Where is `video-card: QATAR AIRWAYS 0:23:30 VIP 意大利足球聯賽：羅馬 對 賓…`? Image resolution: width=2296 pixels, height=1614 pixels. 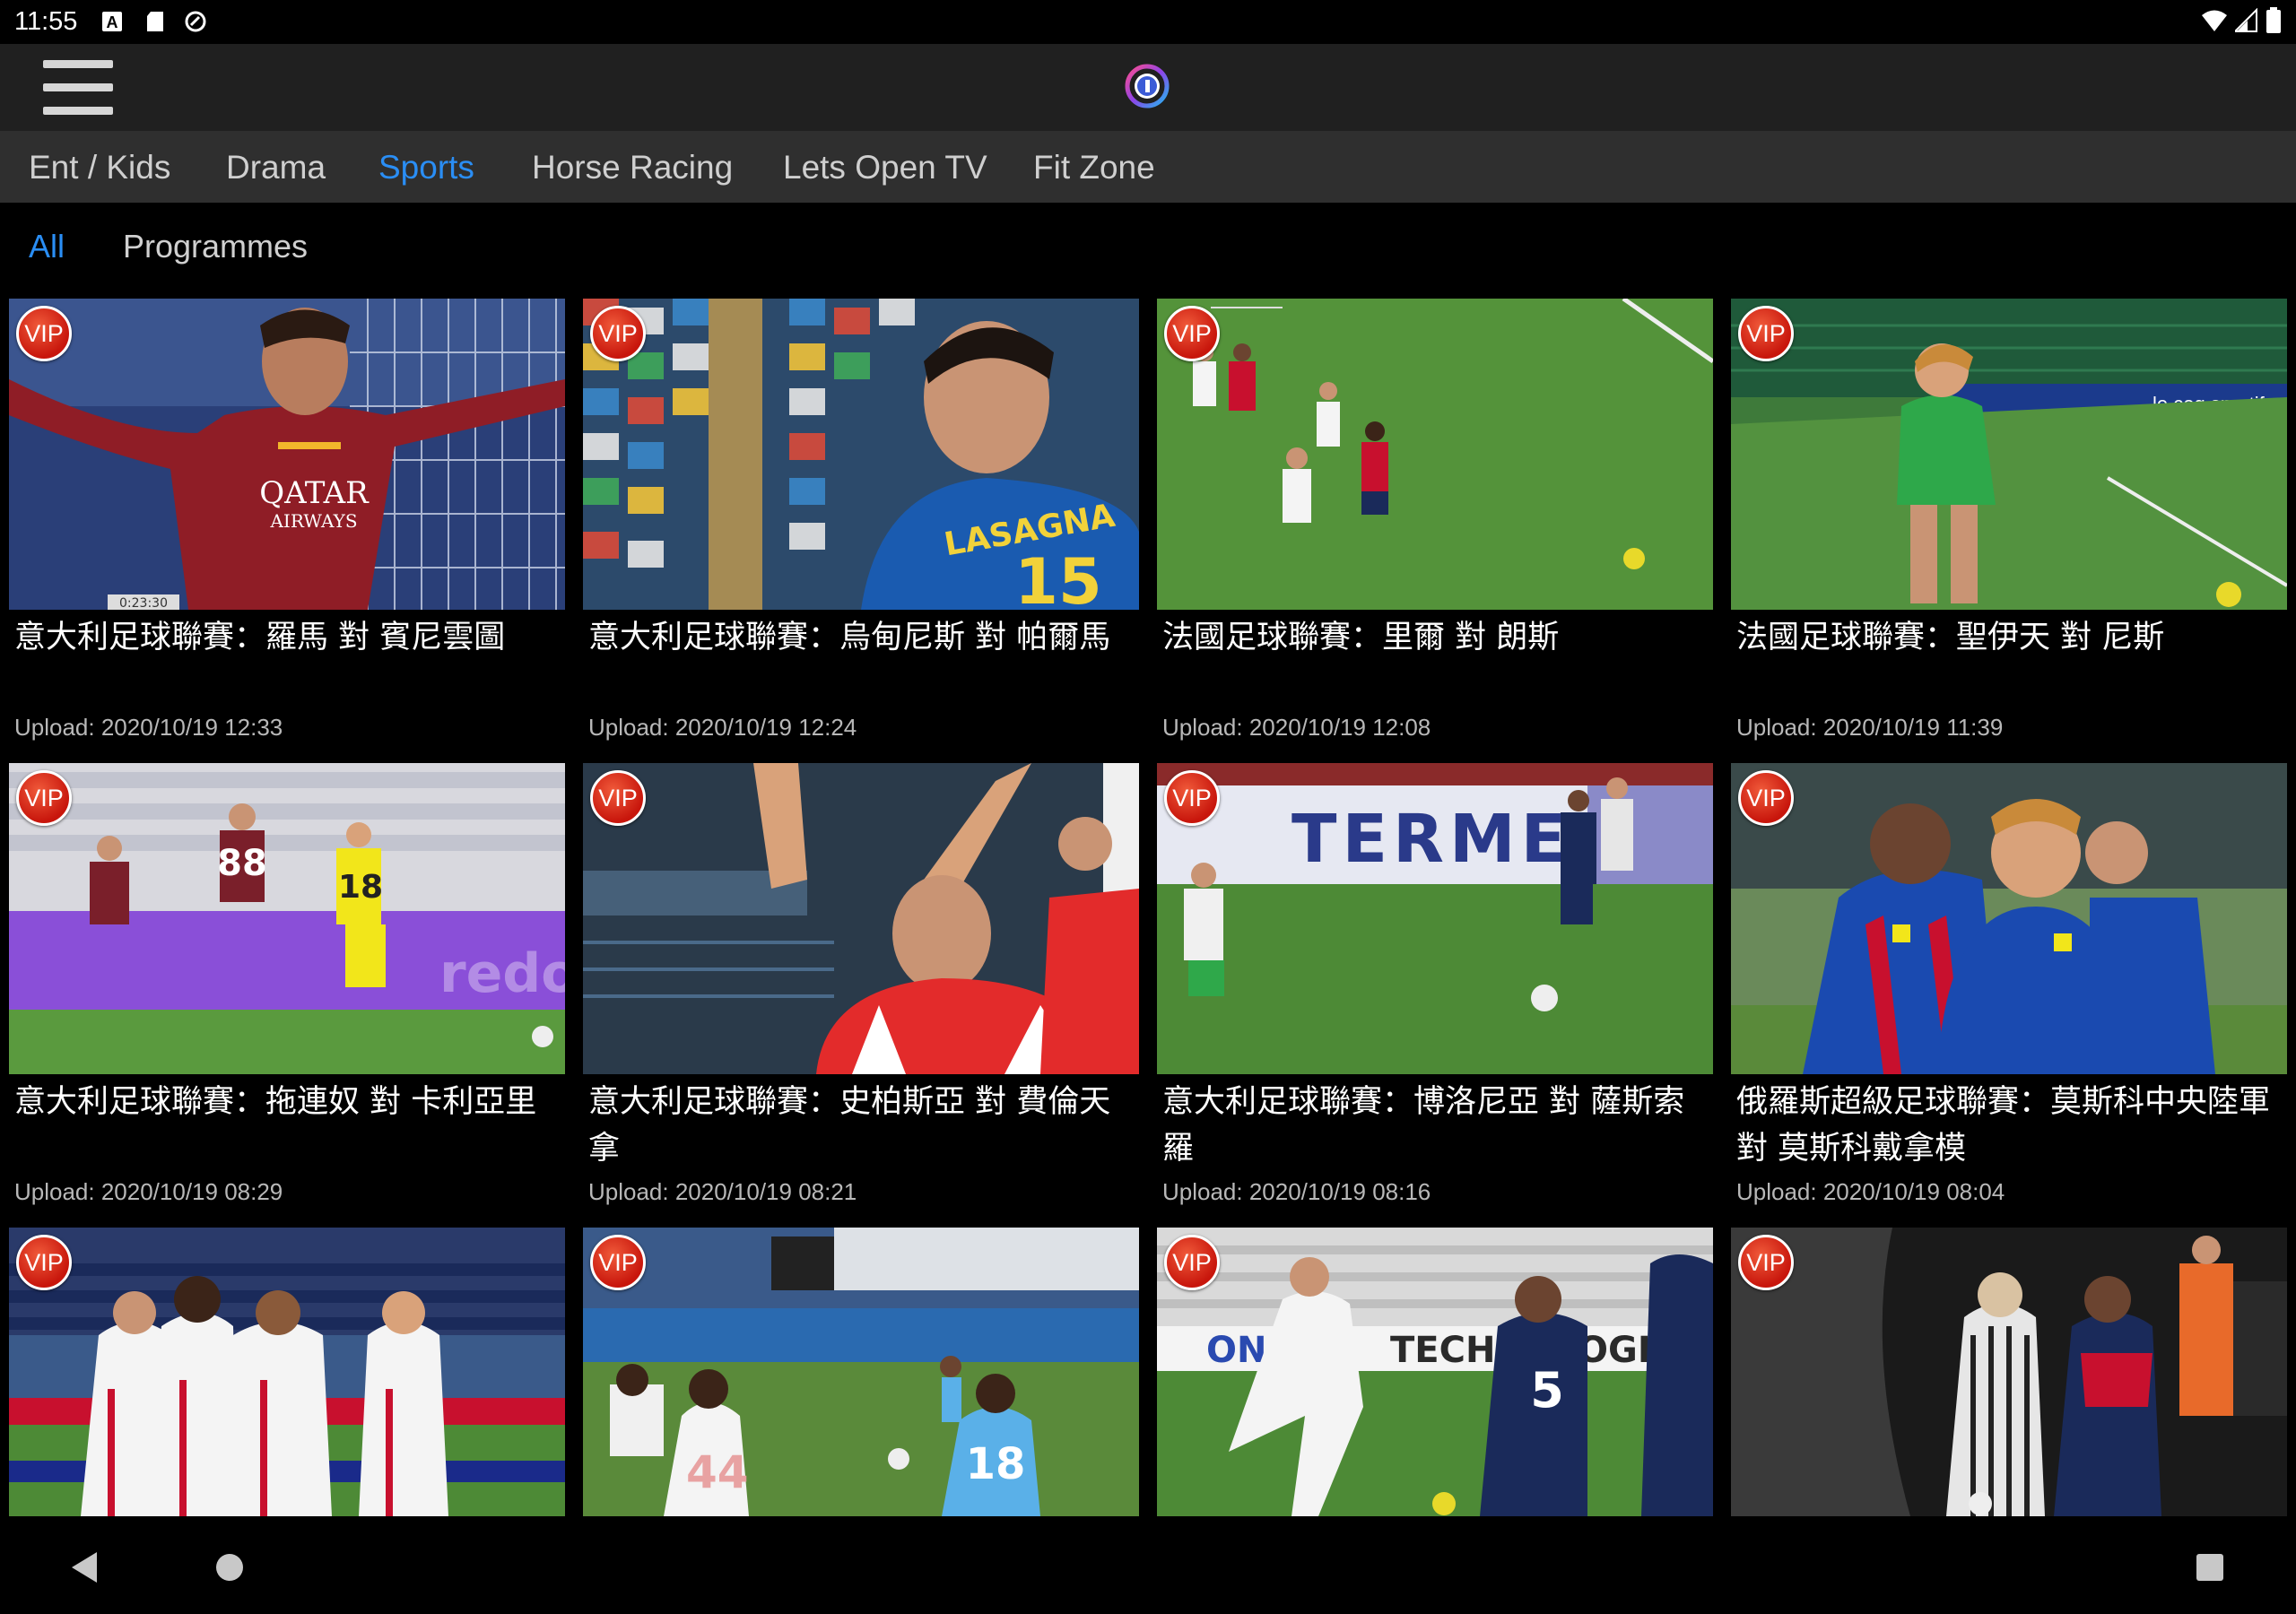 video-card: QATAR AIRWAYS 0:23:30 VIP 意大利足球聯賽：羅馬 對 賓… is located at coordinates (287, 523).